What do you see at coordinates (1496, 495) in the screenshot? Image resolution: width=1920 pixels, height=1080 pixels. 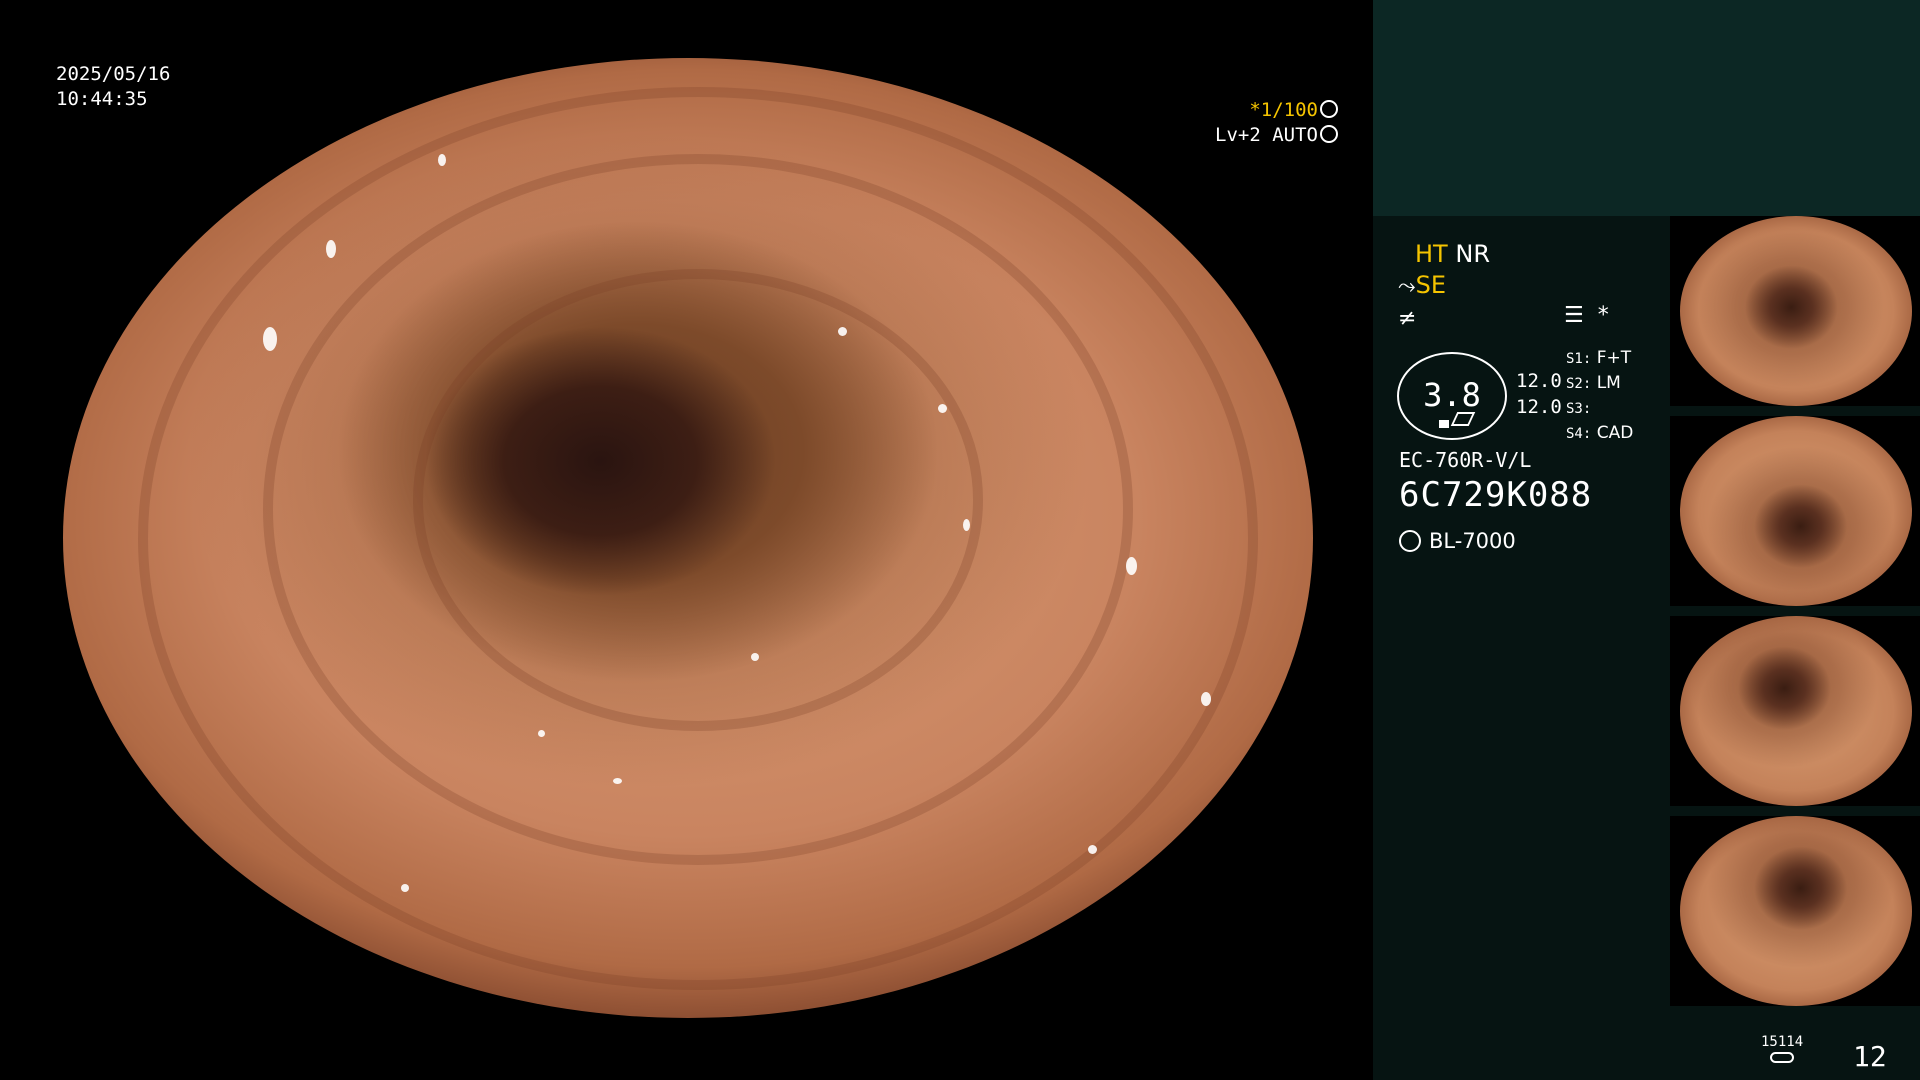 I see `scope-serial-text: 6C729K088` at bounding box center [1496, 495].